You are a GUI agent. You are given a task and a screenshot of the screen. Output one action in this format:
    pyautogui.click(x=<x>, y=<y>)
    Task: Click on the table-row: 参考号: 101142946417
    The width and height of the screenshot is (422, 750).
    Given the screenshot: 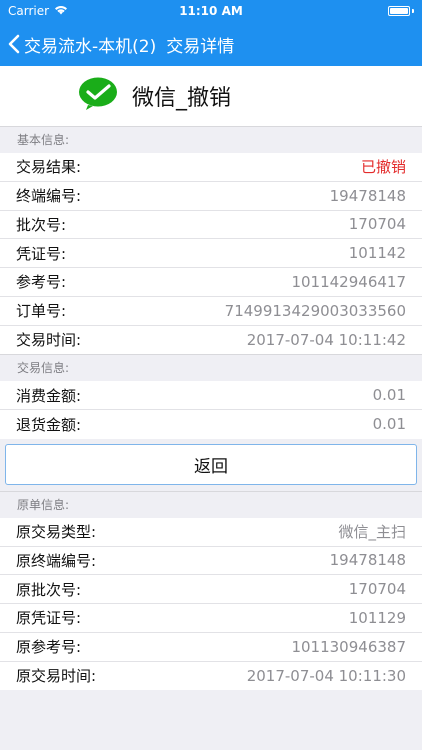 What is the action you would take?
    pyautogui.click(x=211, y=282)
    